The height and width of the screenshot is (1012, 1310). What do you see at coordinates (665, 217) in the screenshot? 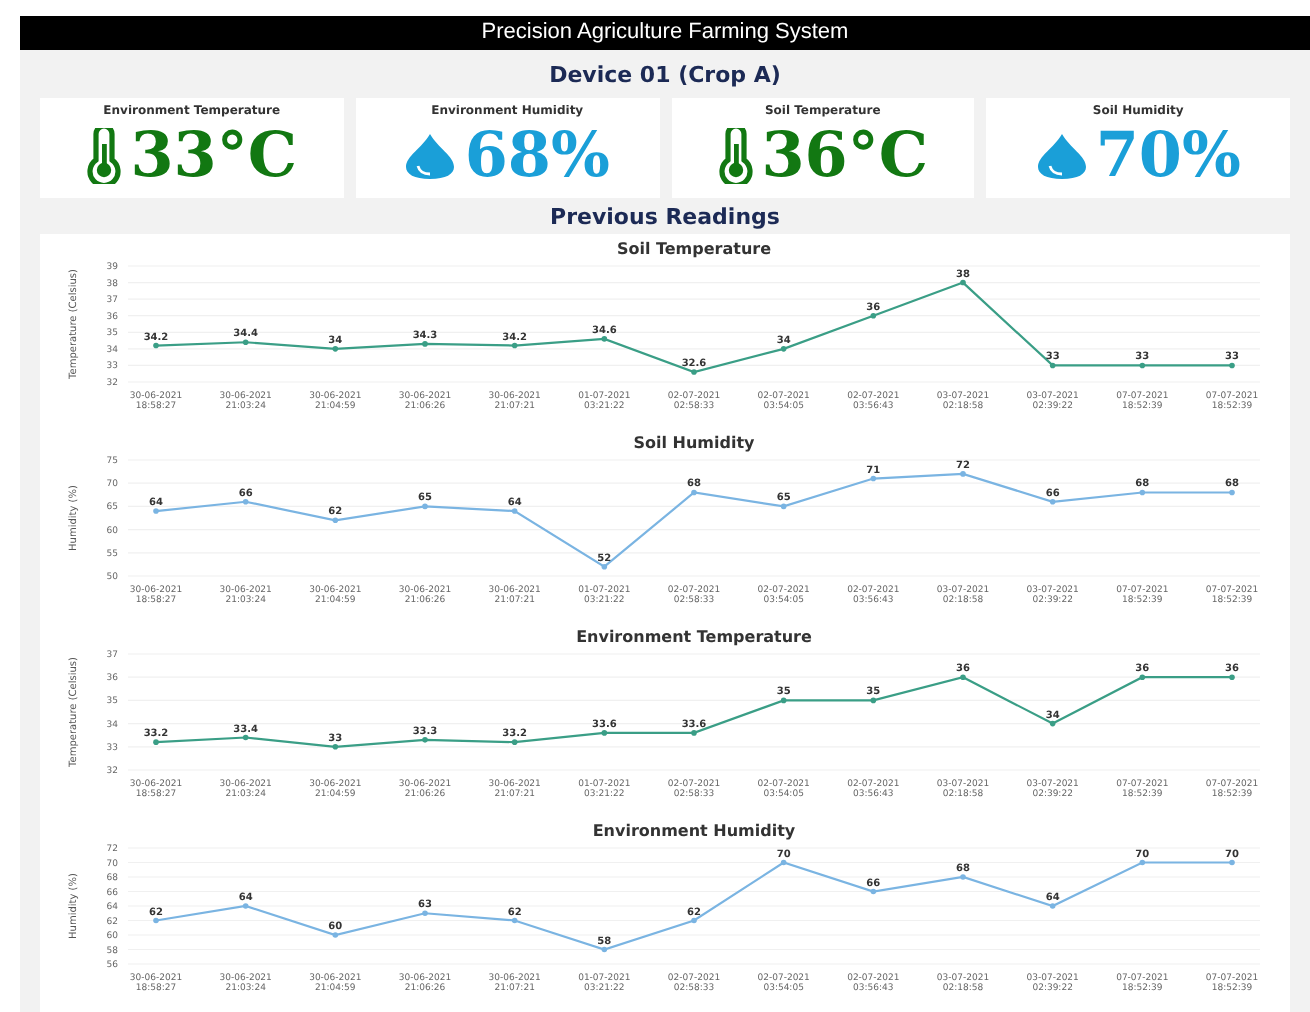
I see `section-title: Previous Readings` at bounding box center [665, 217].